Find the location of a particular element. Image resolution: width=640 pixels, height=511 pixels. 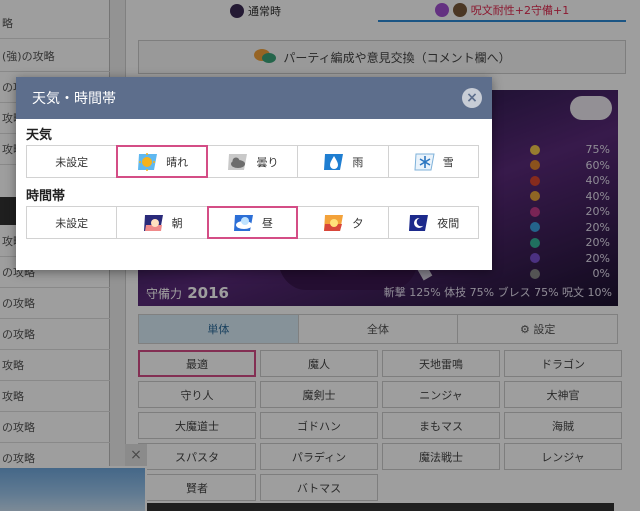

time-option-label: 夜間 is located at coordinates (448, 223).